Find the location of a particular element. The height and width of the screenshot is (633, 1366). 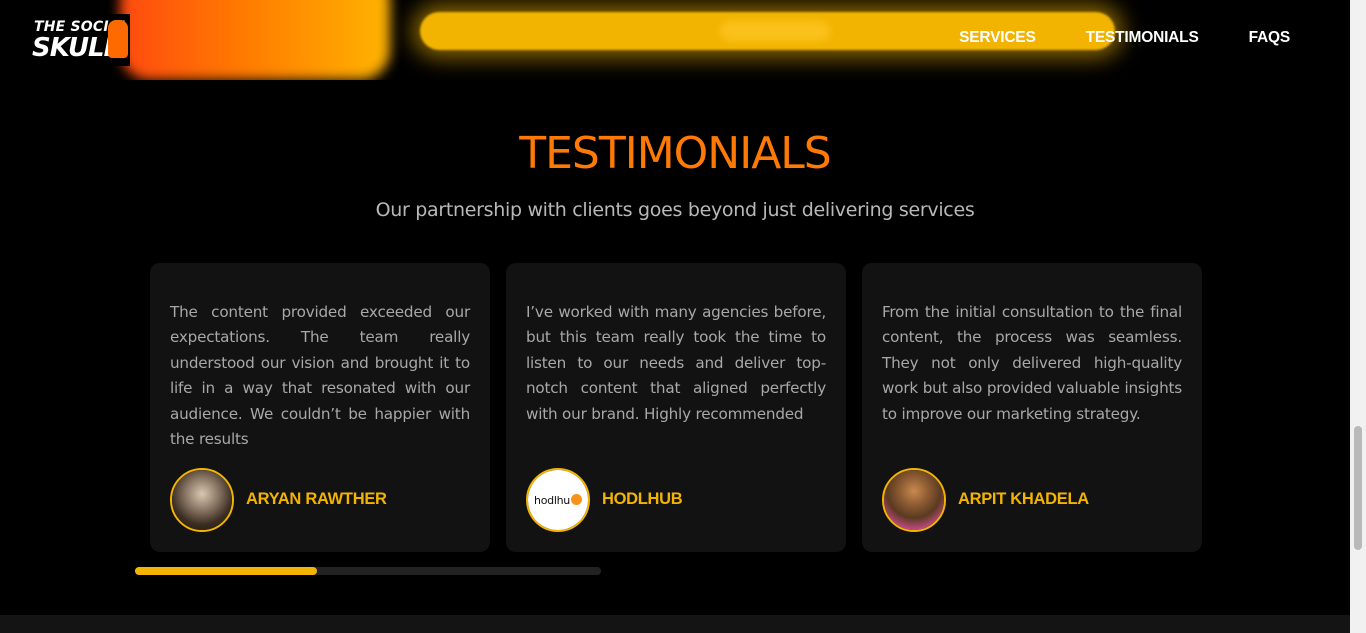

nav-menu: SERVICES TESTIMONIALS FAQS is located at coordinates (1124, 38).